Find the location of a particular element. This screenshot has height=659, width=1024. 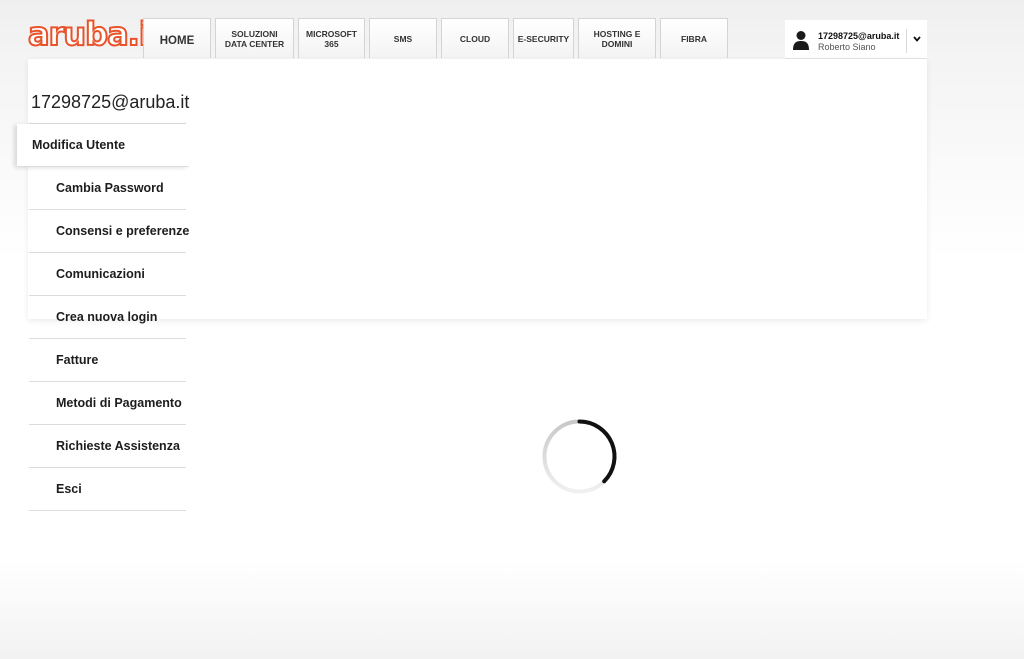

sidebar-item-modifica-utente: Modifica Utente is located at coordinates (103, 145).